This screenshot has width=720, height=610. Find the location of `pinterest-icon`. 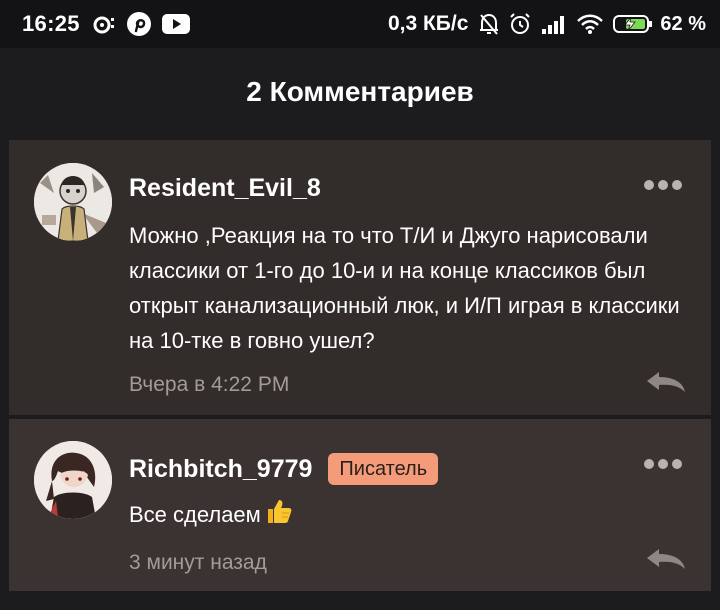

pinterest-icon is located at coordinates (139, 24).